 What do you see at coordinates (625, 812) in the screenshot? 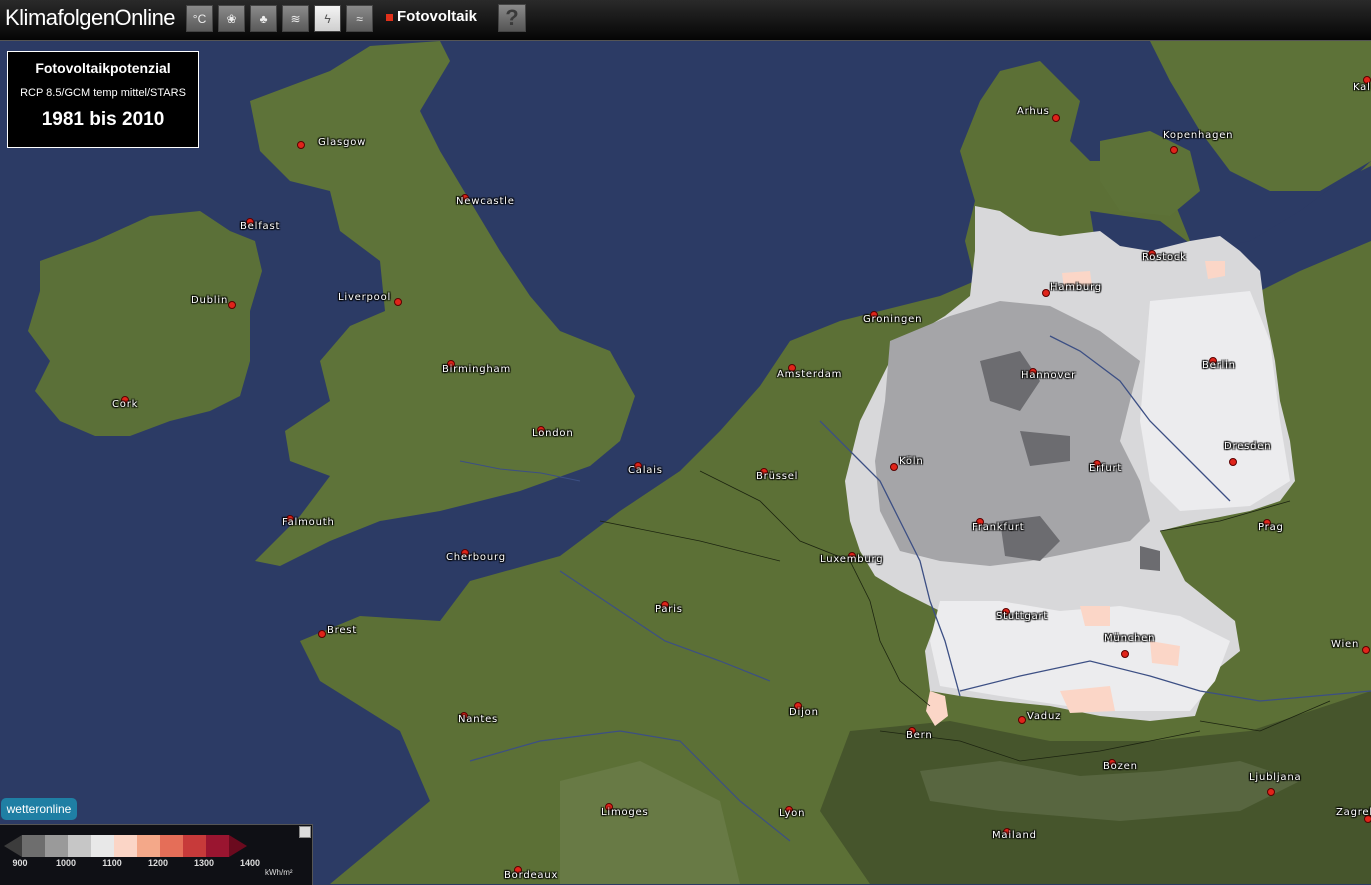
I see `city-label: Limoges` at bounding box center [625, 812].